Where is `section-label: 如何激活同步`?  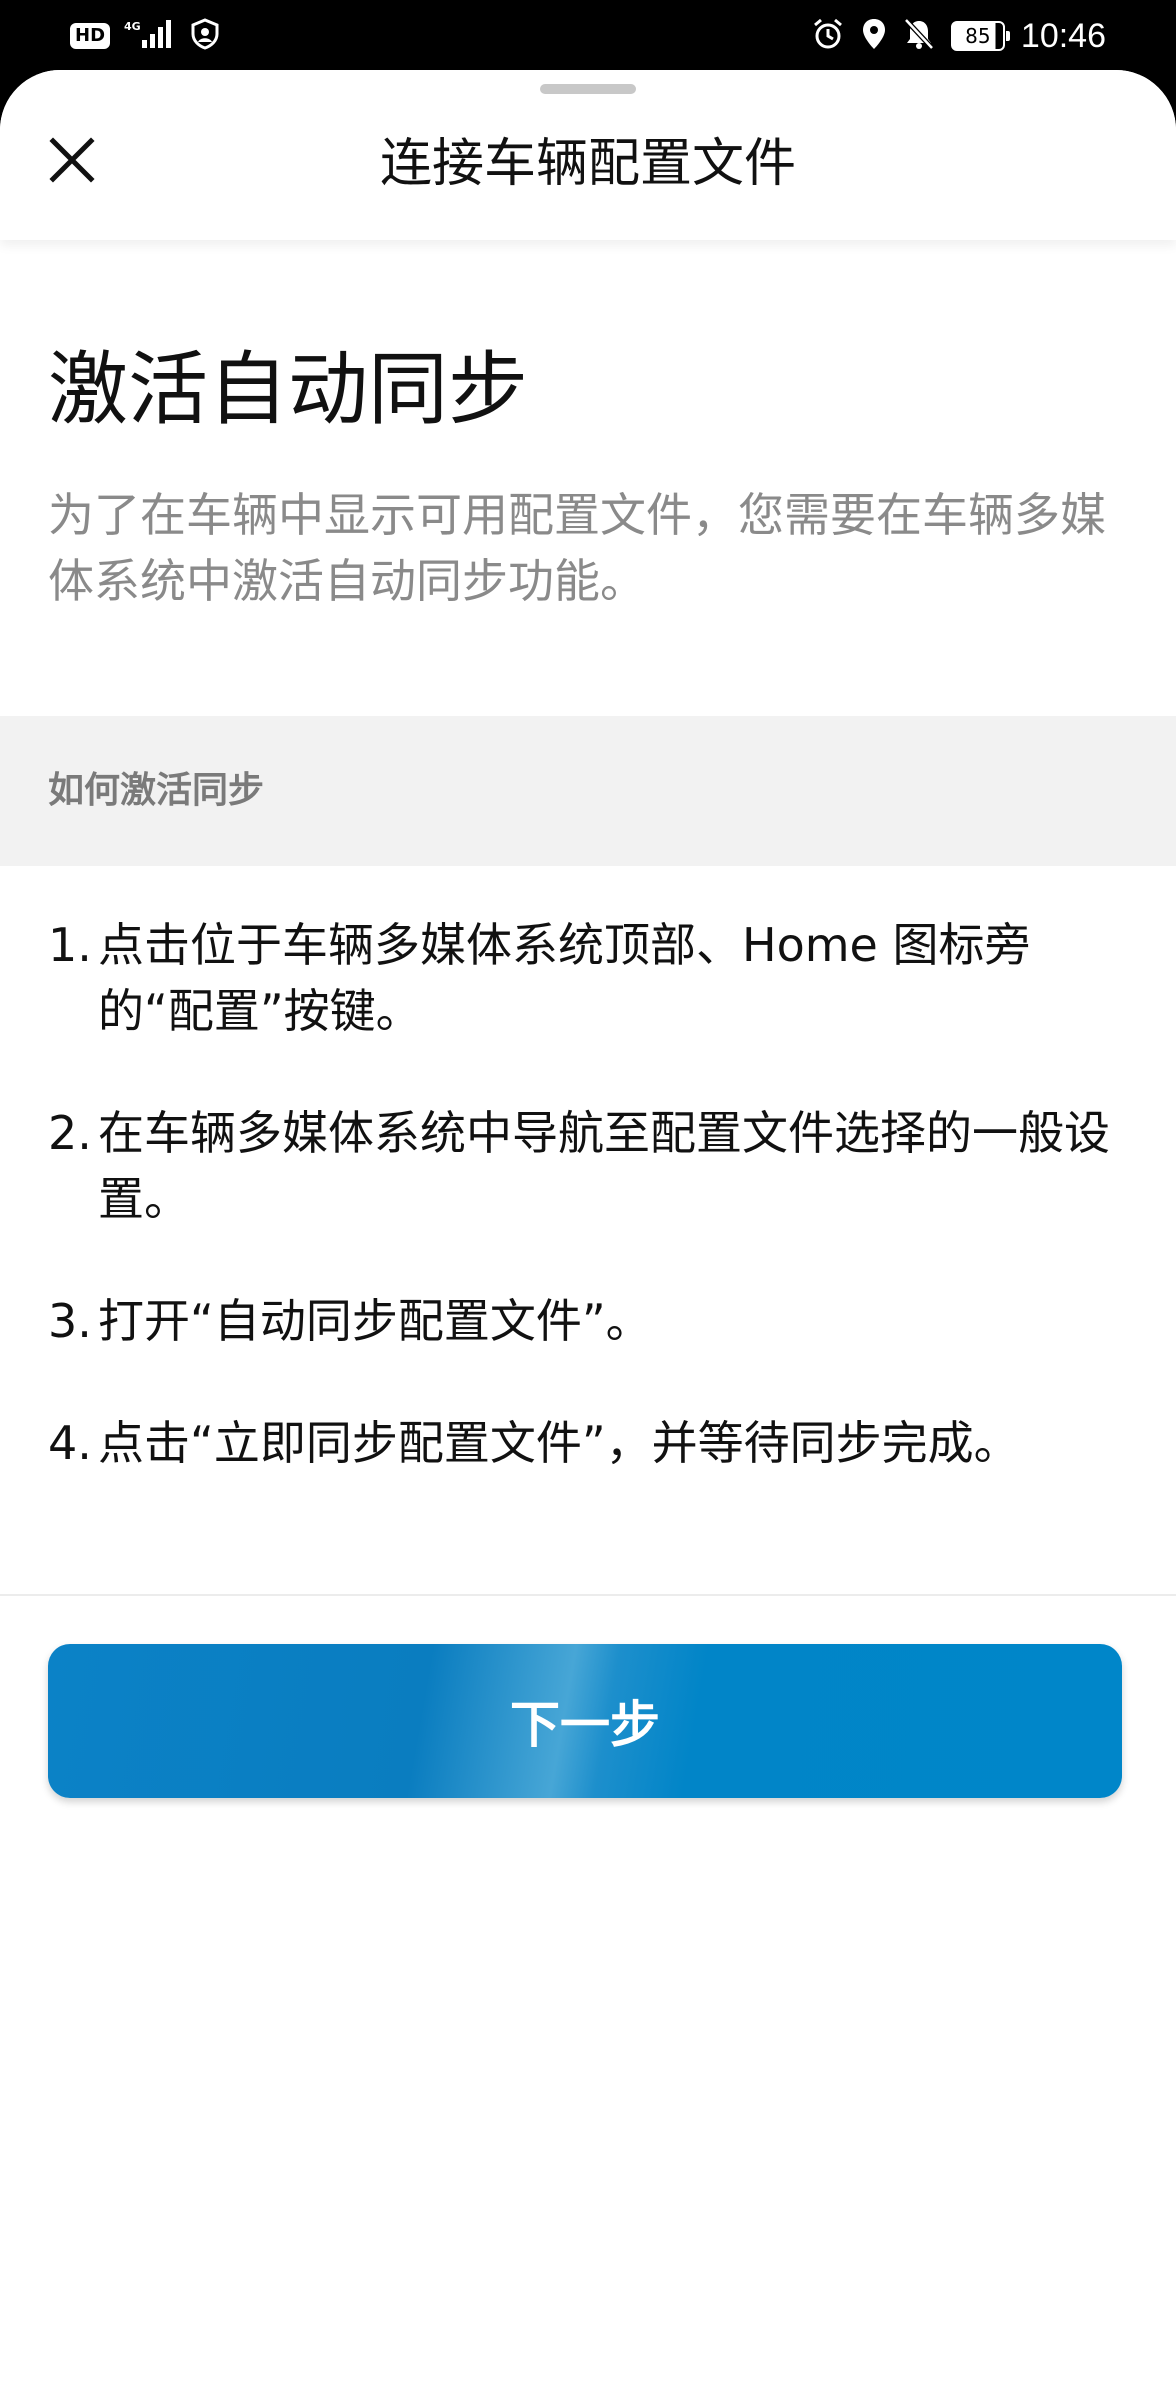 section-label: 如何激活同步 is located at coordinates (156, 790).